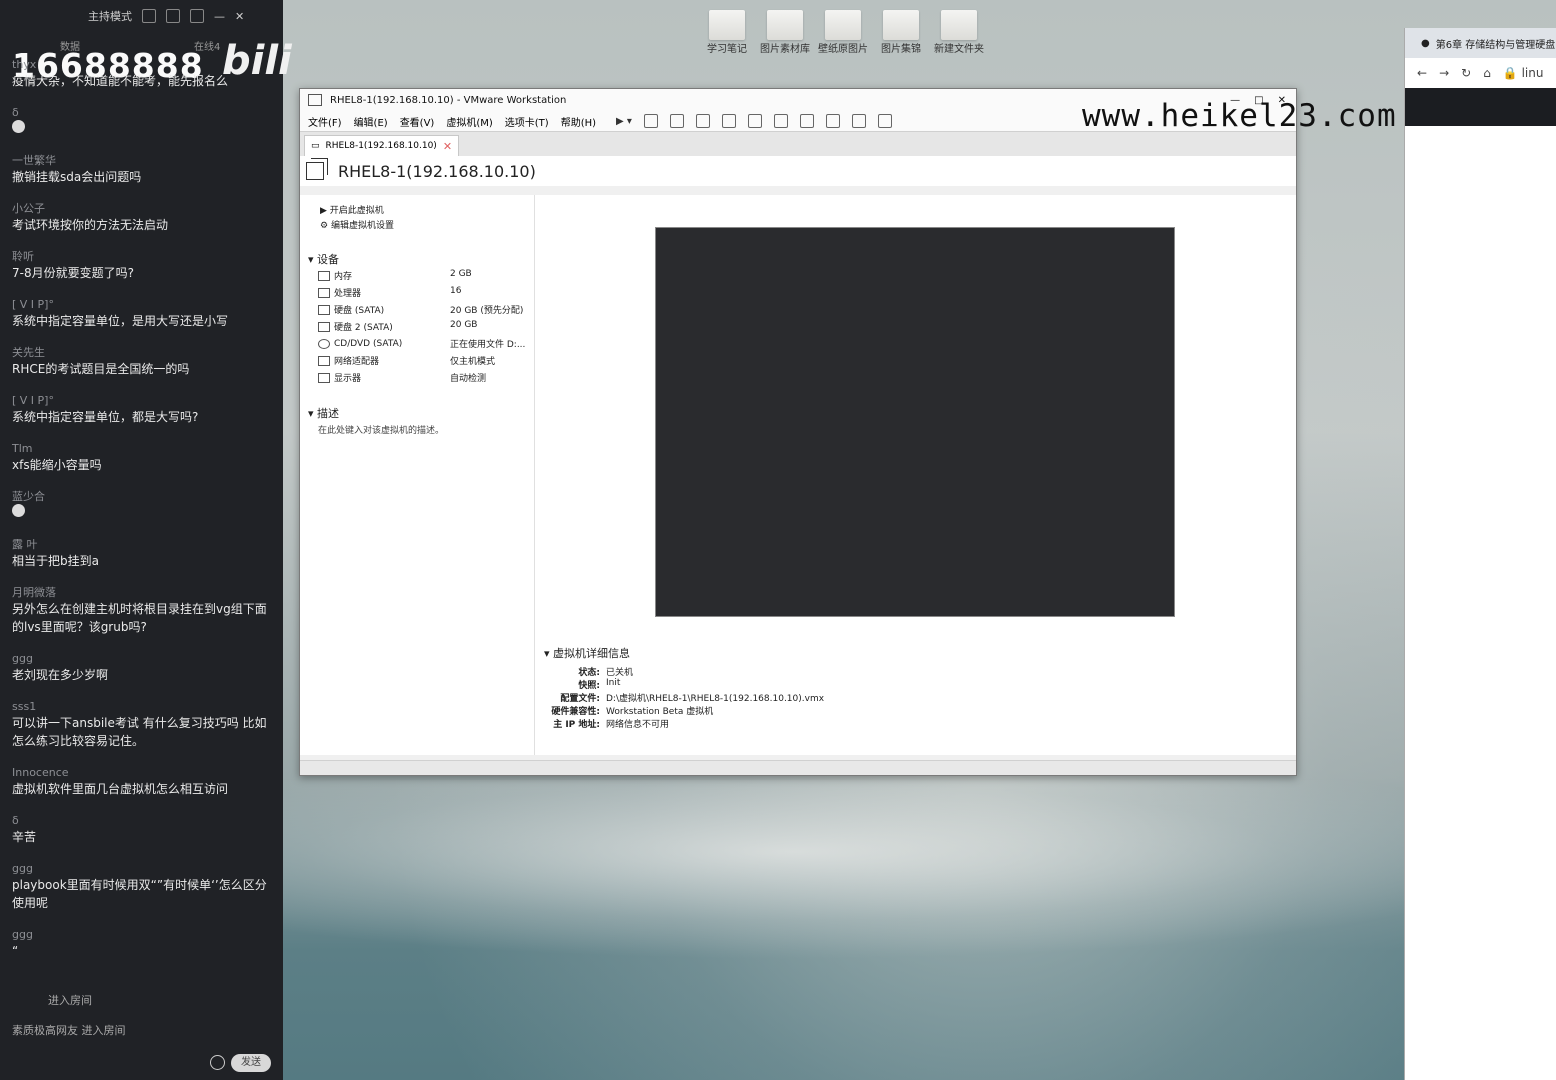 This screenshot has width=1556, height=1080. What do you see at coordinates (915, 422) in the screenshot?
I see `vm-screen-preview` at bounding box center [915, 422].